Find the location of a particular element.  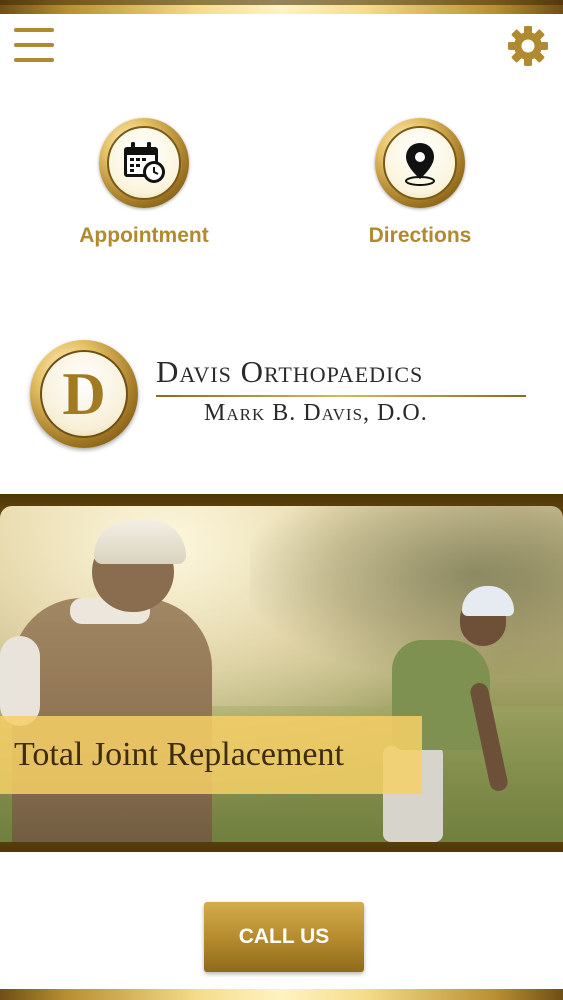

directions-badge is located at coordinates (420, 163).